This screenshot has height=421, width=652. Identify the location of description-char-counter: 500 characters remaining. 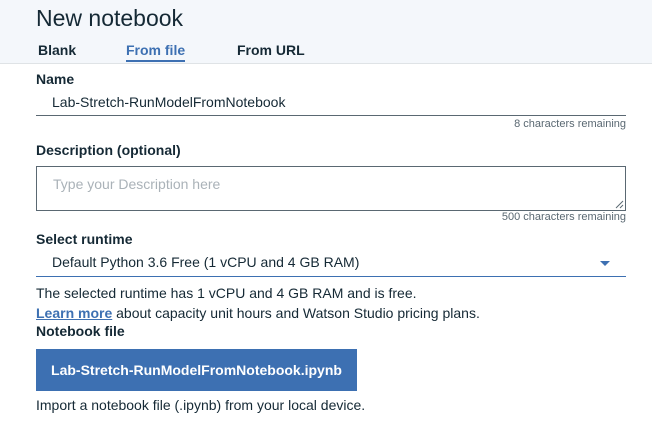
(563, 217).